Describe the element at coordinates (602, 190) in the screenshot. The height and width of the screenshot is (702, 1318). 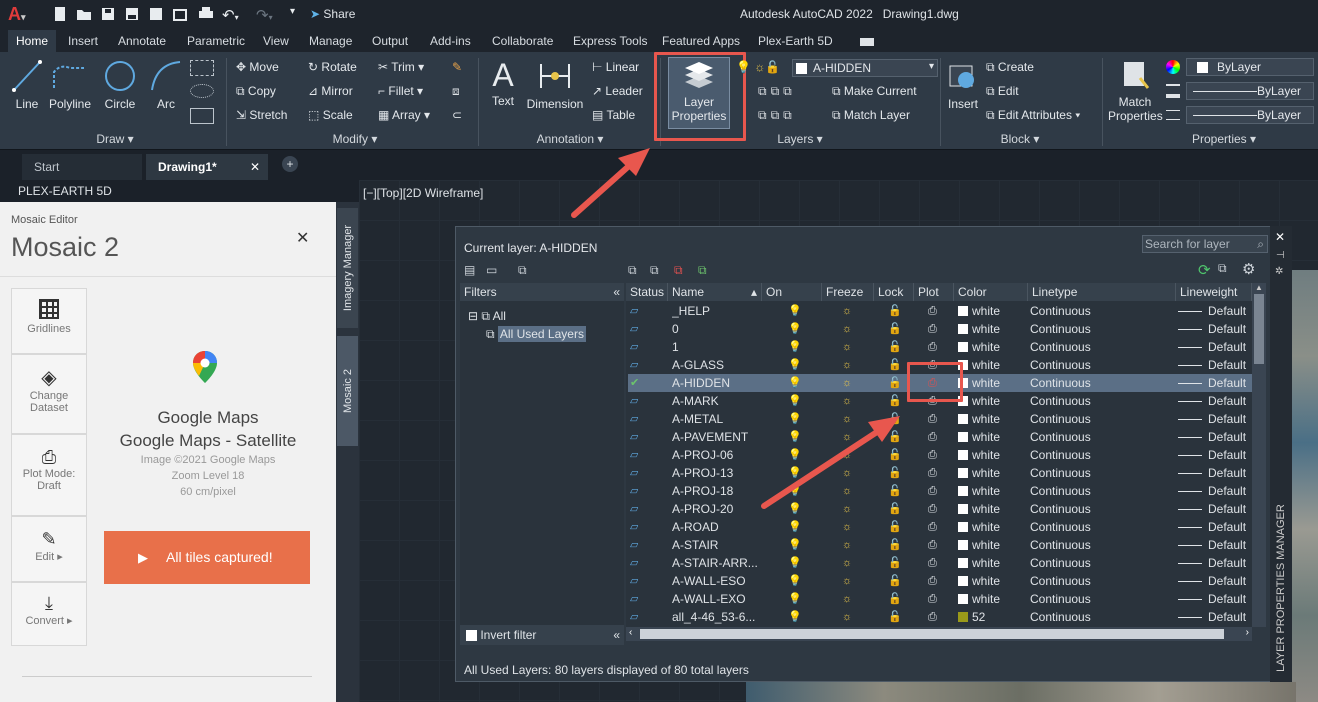
I see `arrow-to-layer-properties` at that location.